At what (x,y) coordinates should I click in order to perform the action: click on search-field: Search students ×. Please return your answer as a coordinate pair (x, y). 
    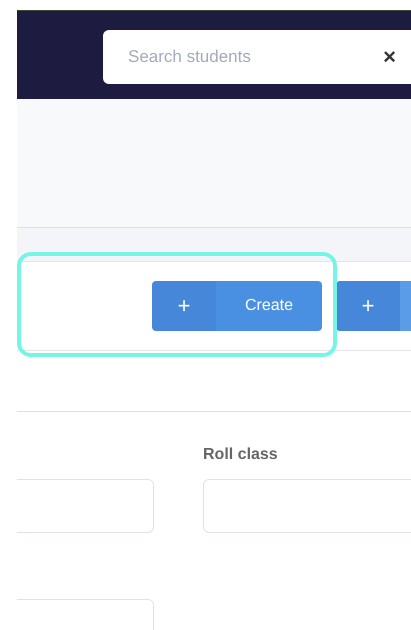
    Looking at the image, I should click on (257, 57).